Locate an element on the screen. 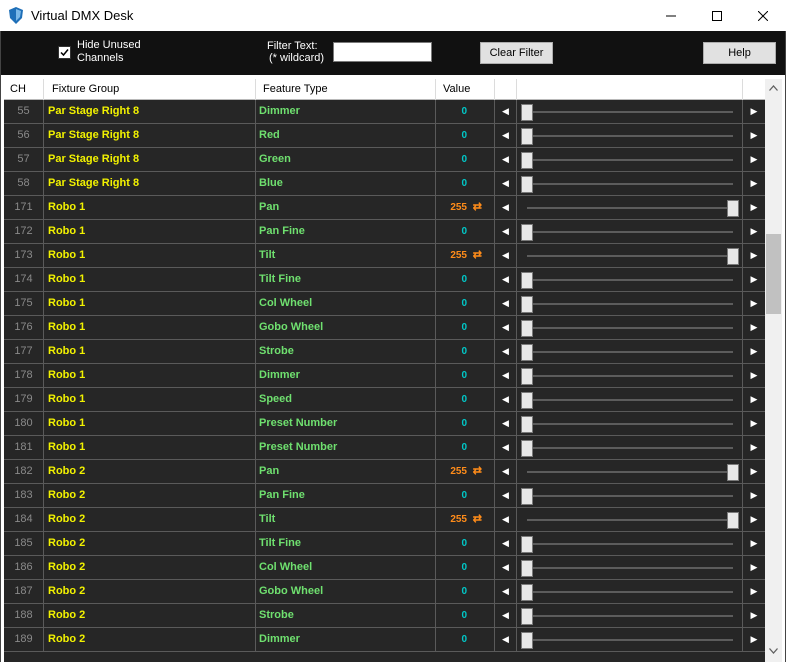 The image size is (786, 662). maximize-button is located at coordinates (717, 15).